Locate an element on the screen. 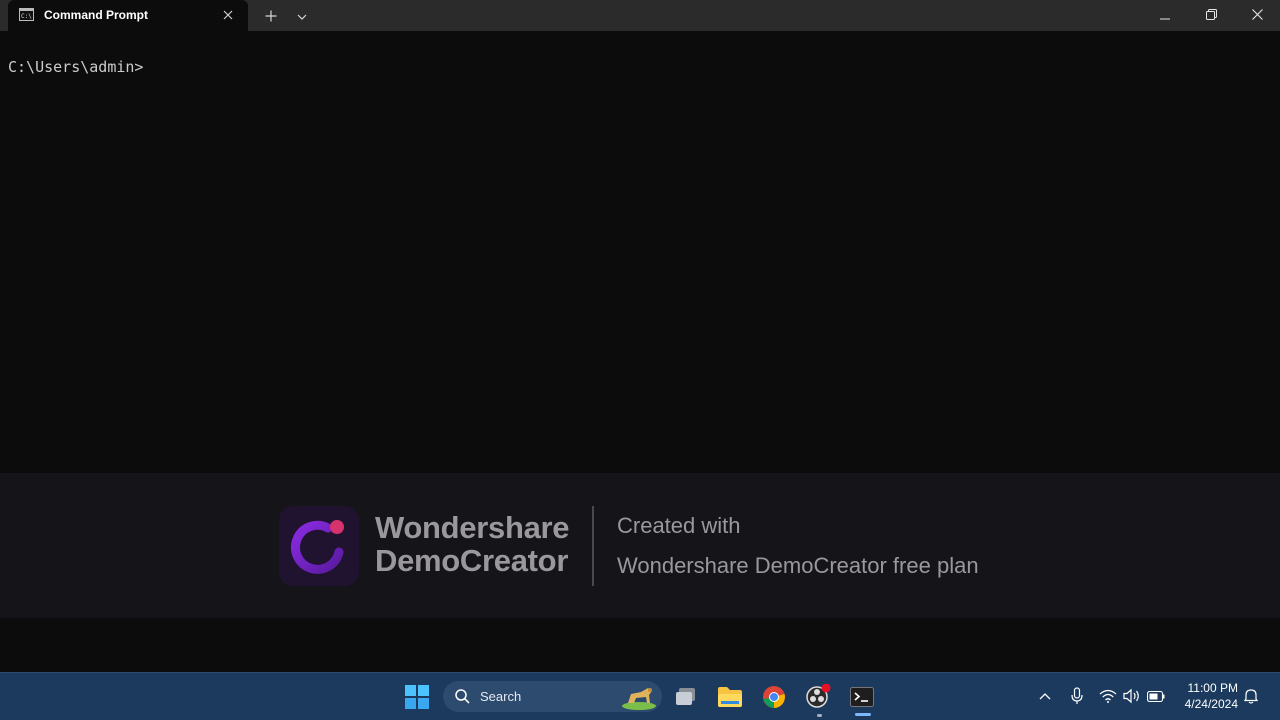 The height and width of the screenshot is (720, 1280). watermark-brand: Wondershare DemoCreator is located at coordinates (472, 544).